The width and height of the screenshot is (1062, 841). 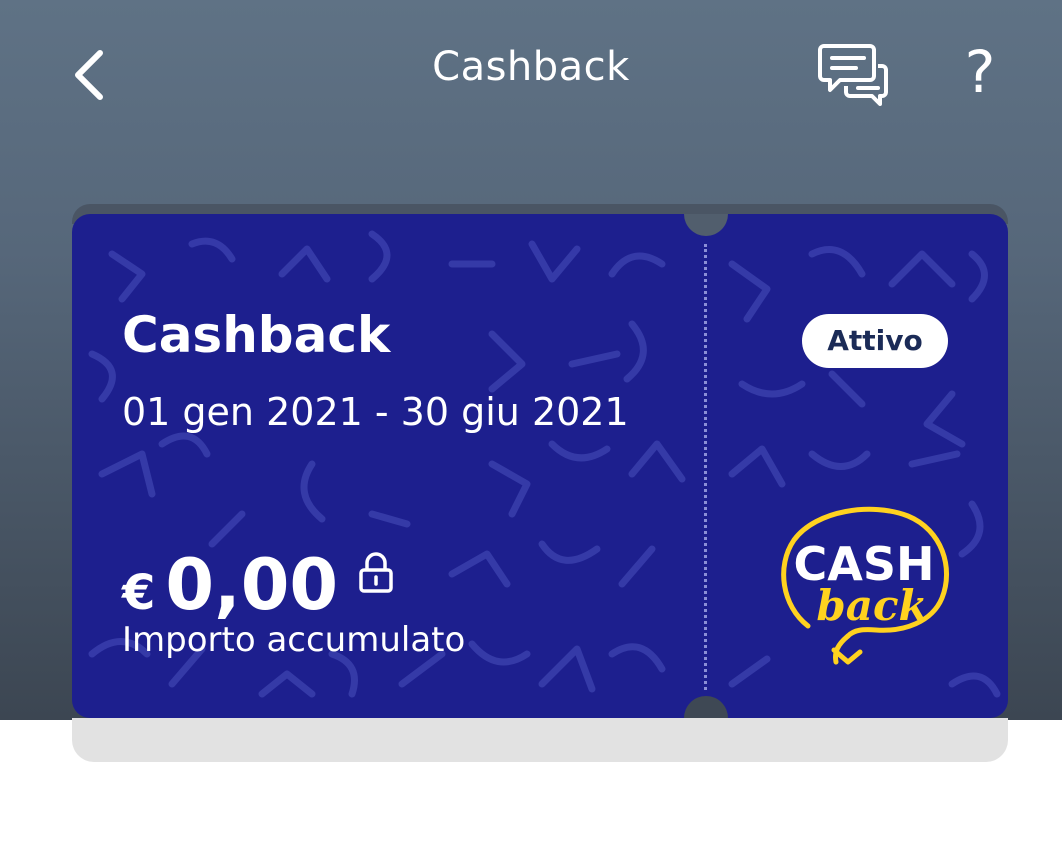 I want to click on logo-word-bottom: back, so click(x=871, y=605).